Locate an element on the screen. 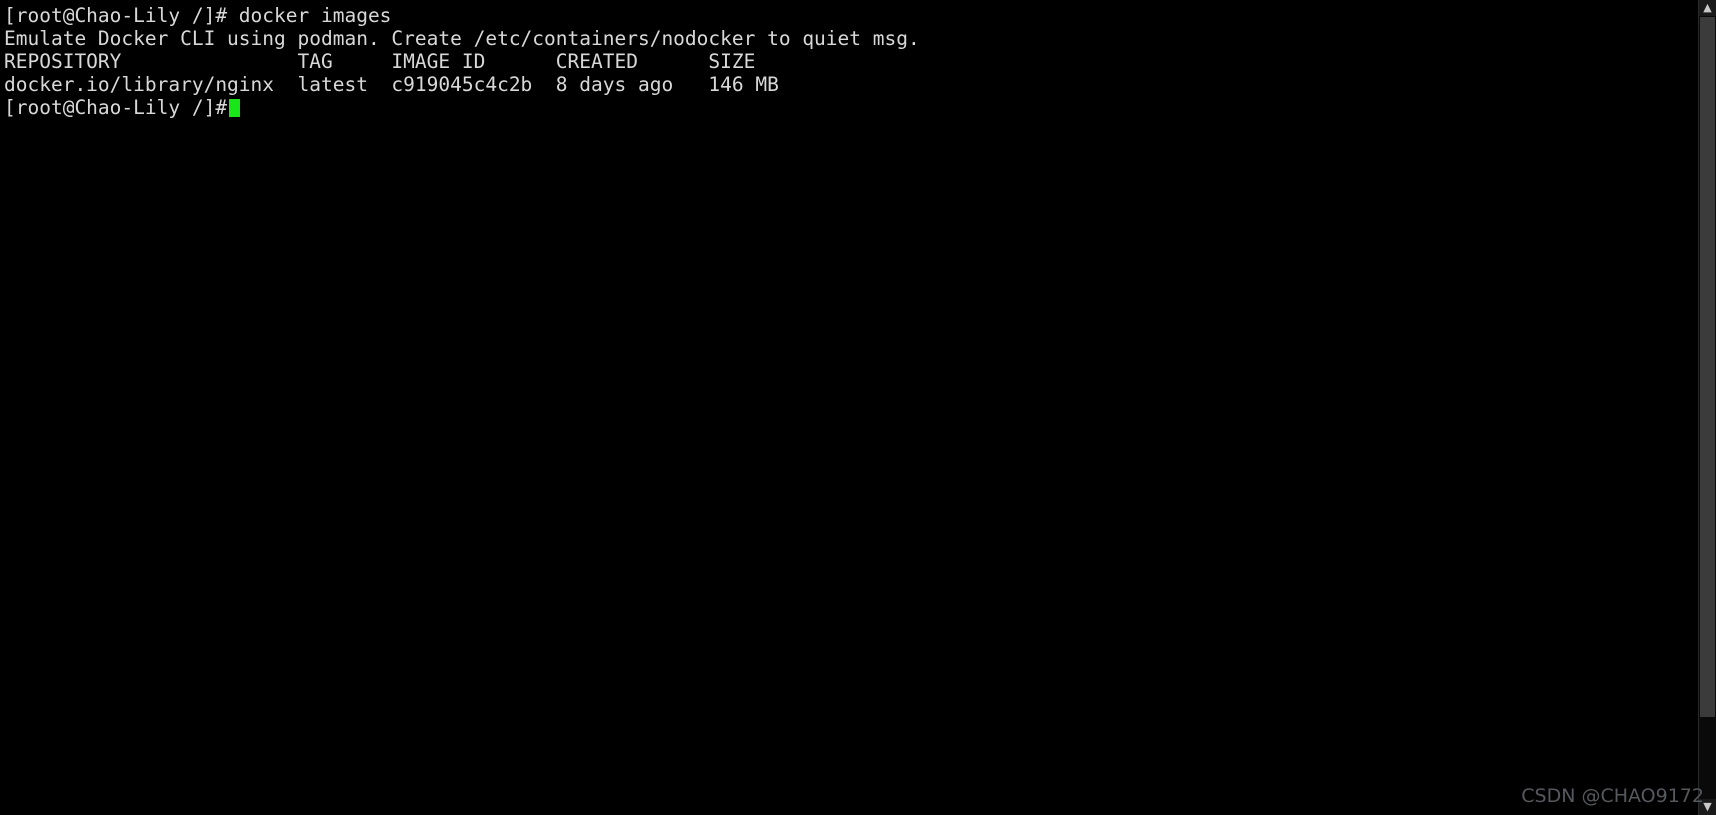 The height and width of the screenshot is (815, 1716). cursor-block is located at coordinates (235, 108).